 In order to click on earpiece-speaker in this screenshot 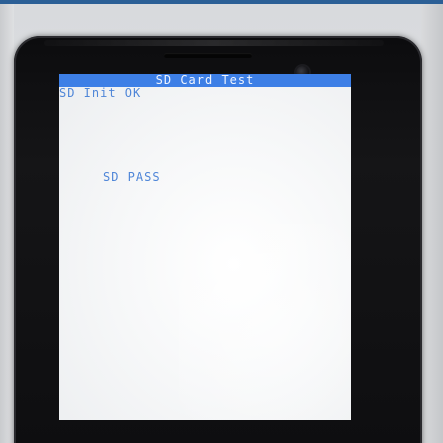, I will do `click(208, 55)`.